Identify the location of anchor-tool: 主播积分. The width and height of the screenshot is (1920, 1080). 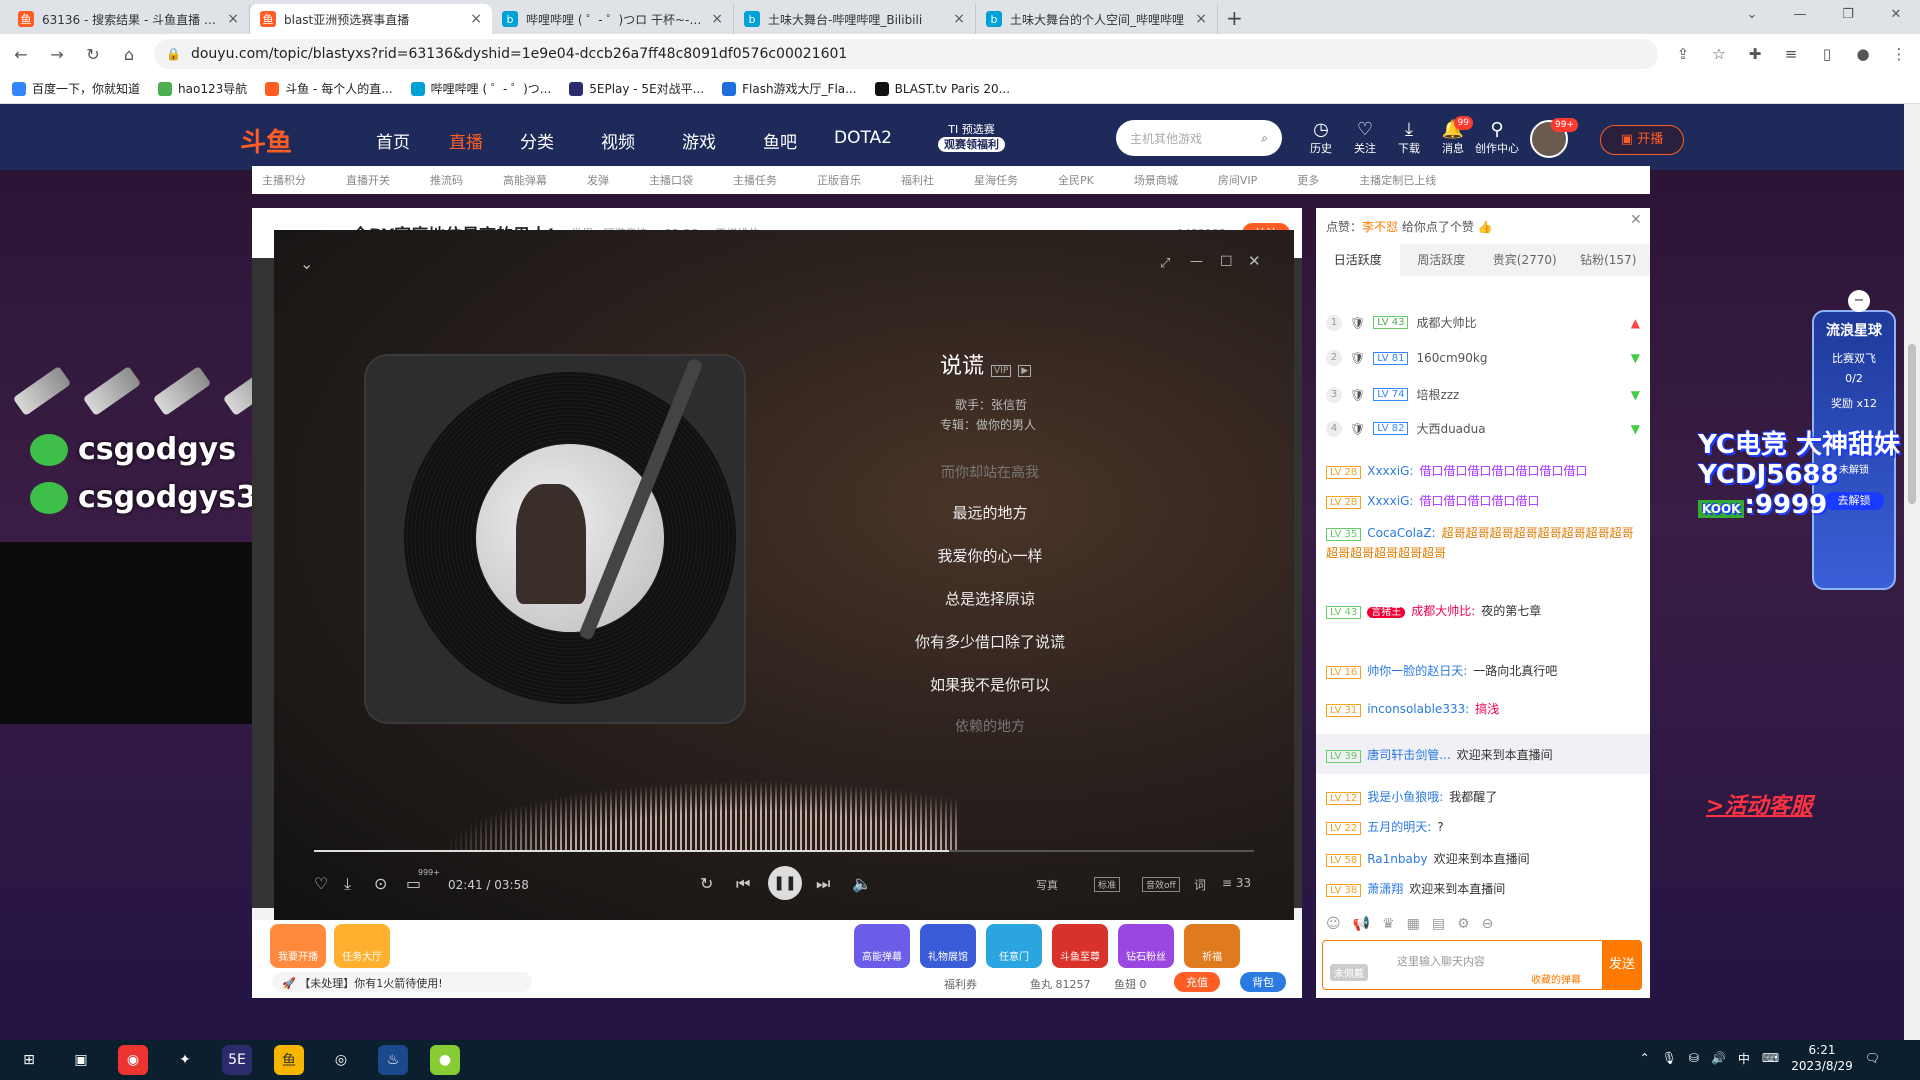
(284, 180).